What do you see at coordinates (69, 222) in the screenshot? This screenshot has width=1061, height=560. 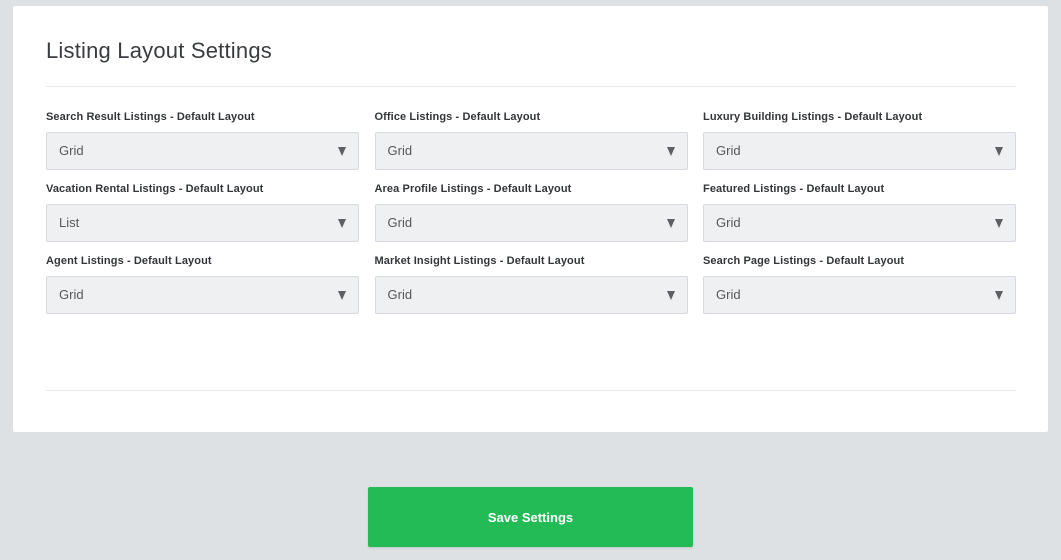 I see `select-value: List` at bounding box center [69, 222].